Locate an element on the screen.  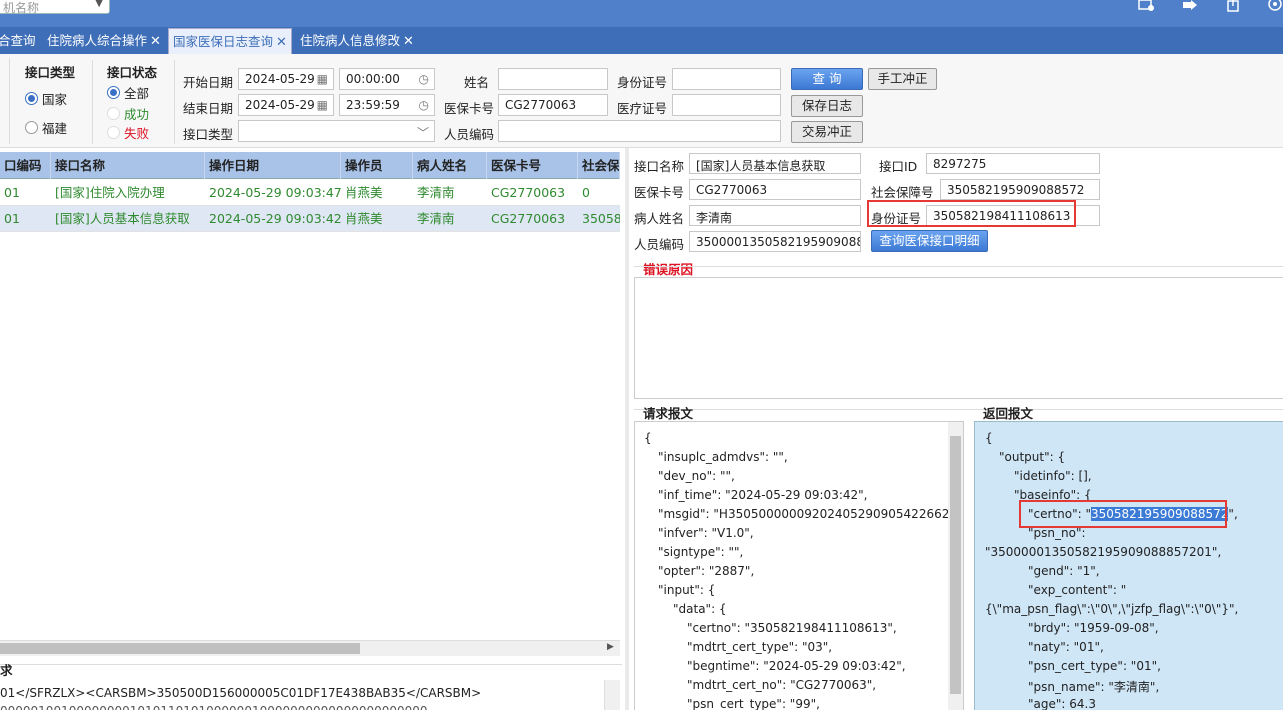
start-time-value: 00:00:00 is located at coordinates (373, 79).